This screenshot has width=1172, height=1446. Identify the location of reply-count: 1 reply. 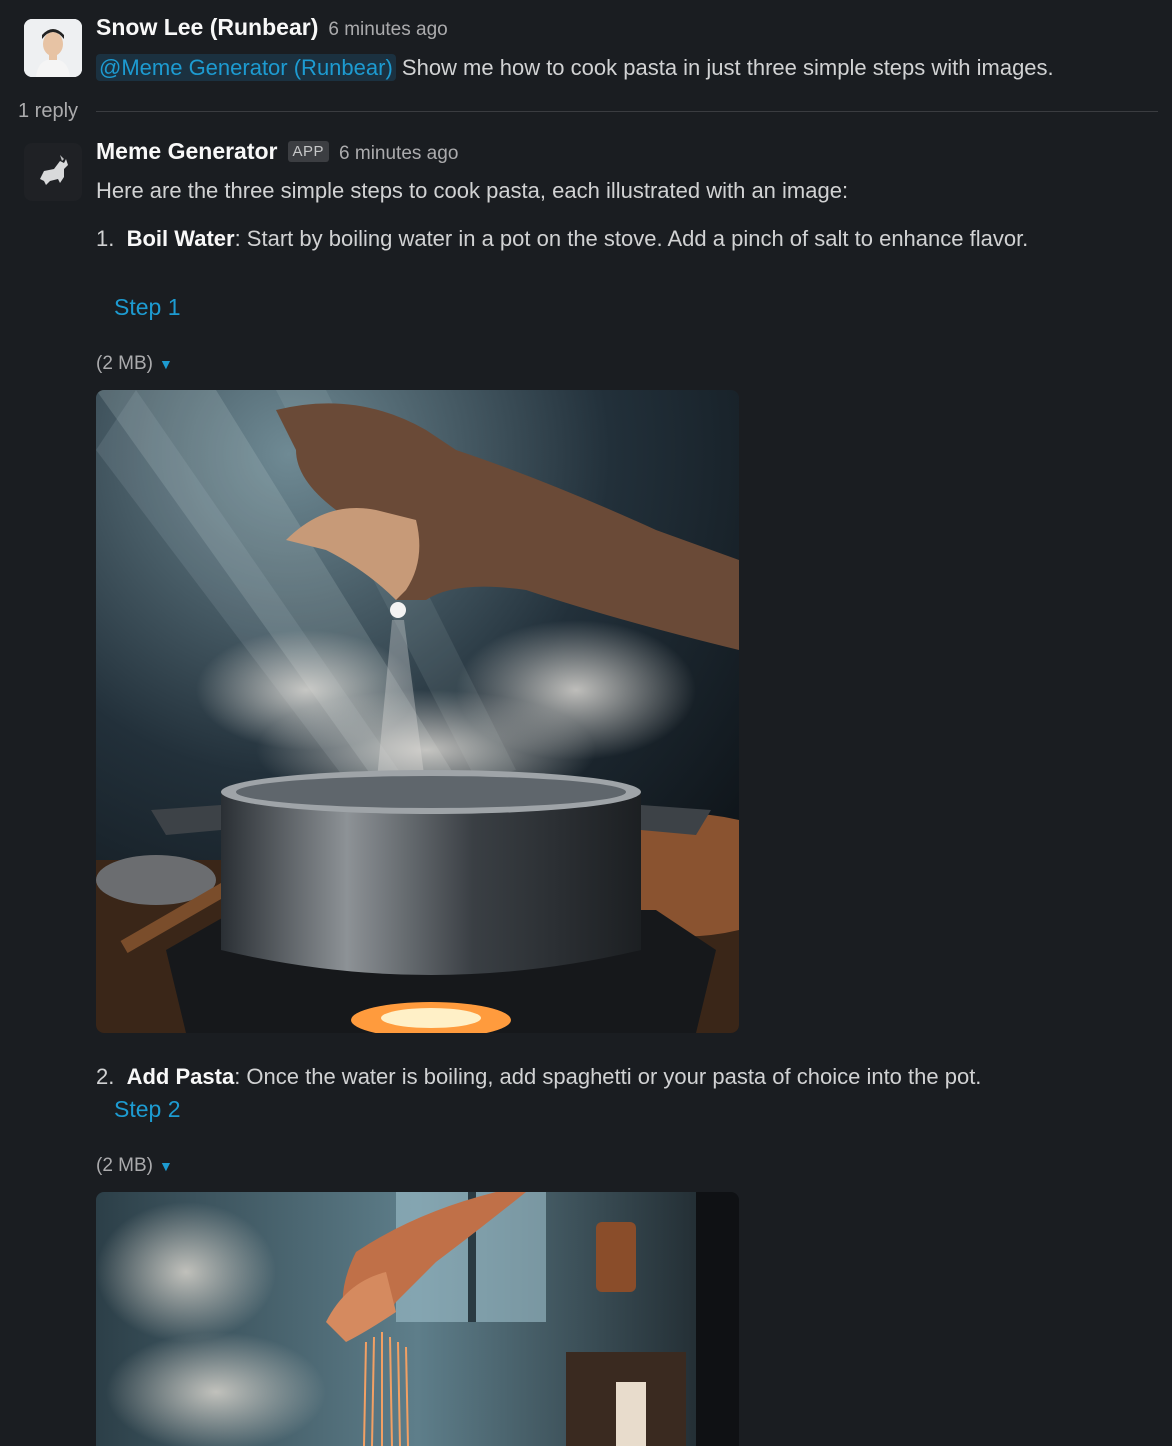
(48, 111).